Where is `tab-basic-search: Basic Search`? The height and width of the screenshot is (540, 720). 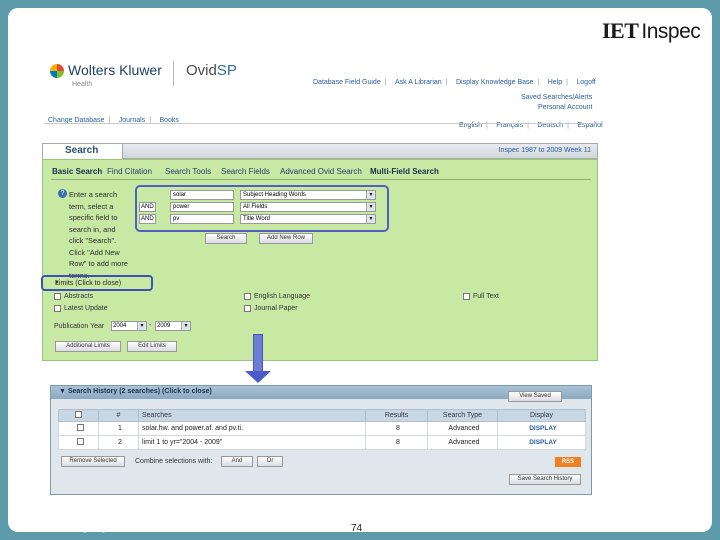 tab-basic-search: Basic Search is located at coordinates (77, 171).